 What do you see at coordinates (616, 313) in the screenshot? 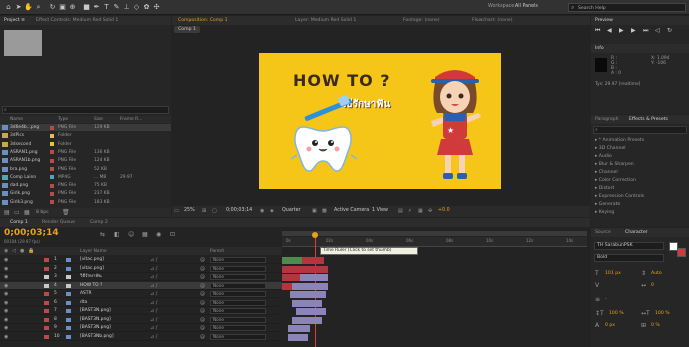
I see `vertical-scale-value: 100 %` at bounding box center [616, 313].